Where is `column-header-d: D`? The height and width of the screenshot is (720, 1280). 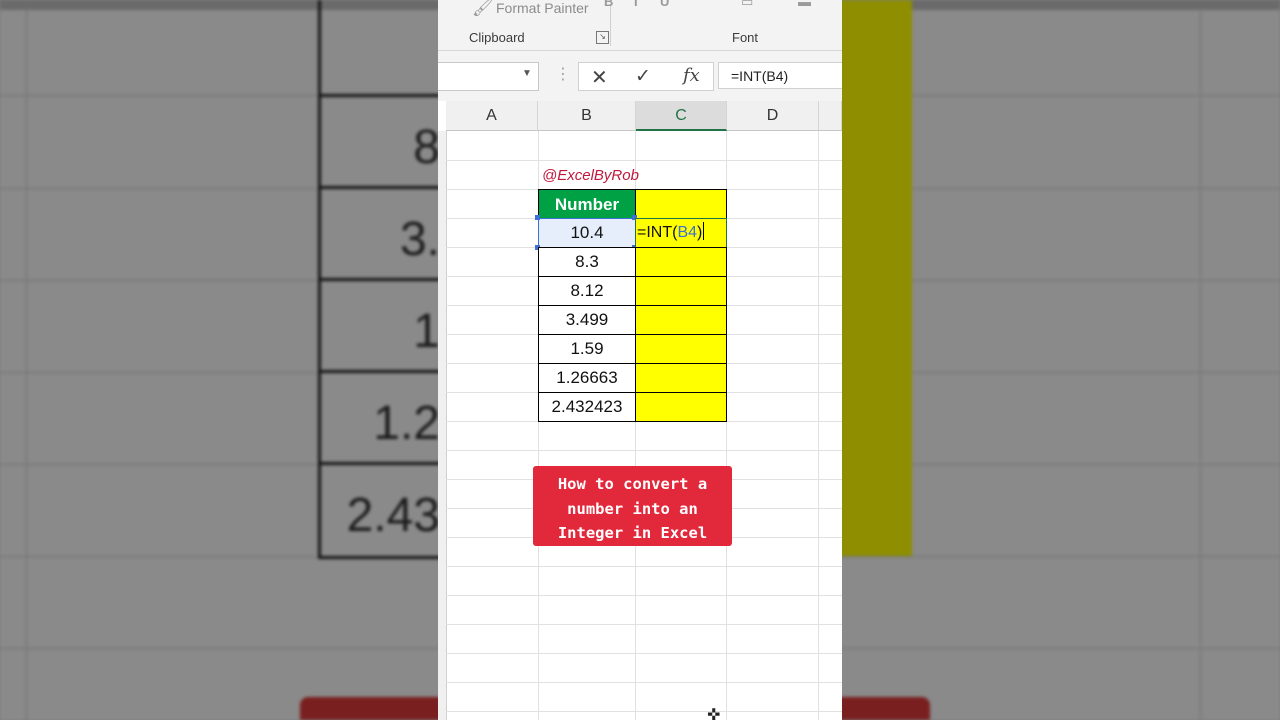
column-header-d: D is located at coordinates (773, 116).